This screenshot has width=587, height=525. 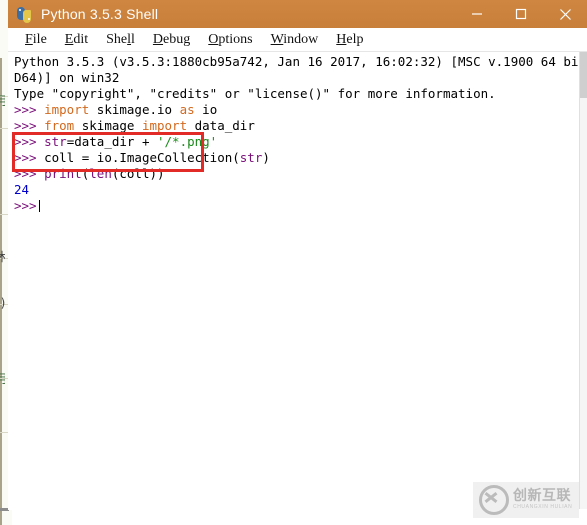 I want to click on watermark-en-text: CHUANGXIN HULIAN, so click(x=543, y=507).